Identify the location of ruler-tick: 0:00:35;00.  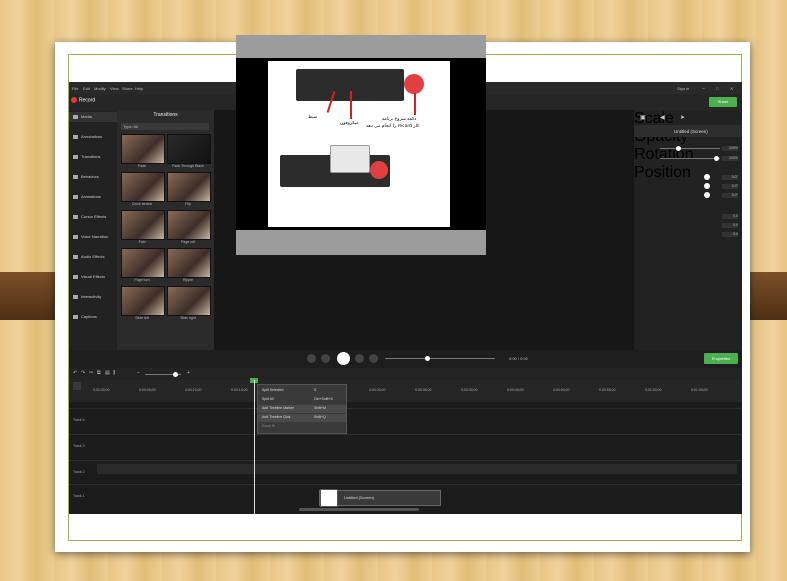
(423, 390).